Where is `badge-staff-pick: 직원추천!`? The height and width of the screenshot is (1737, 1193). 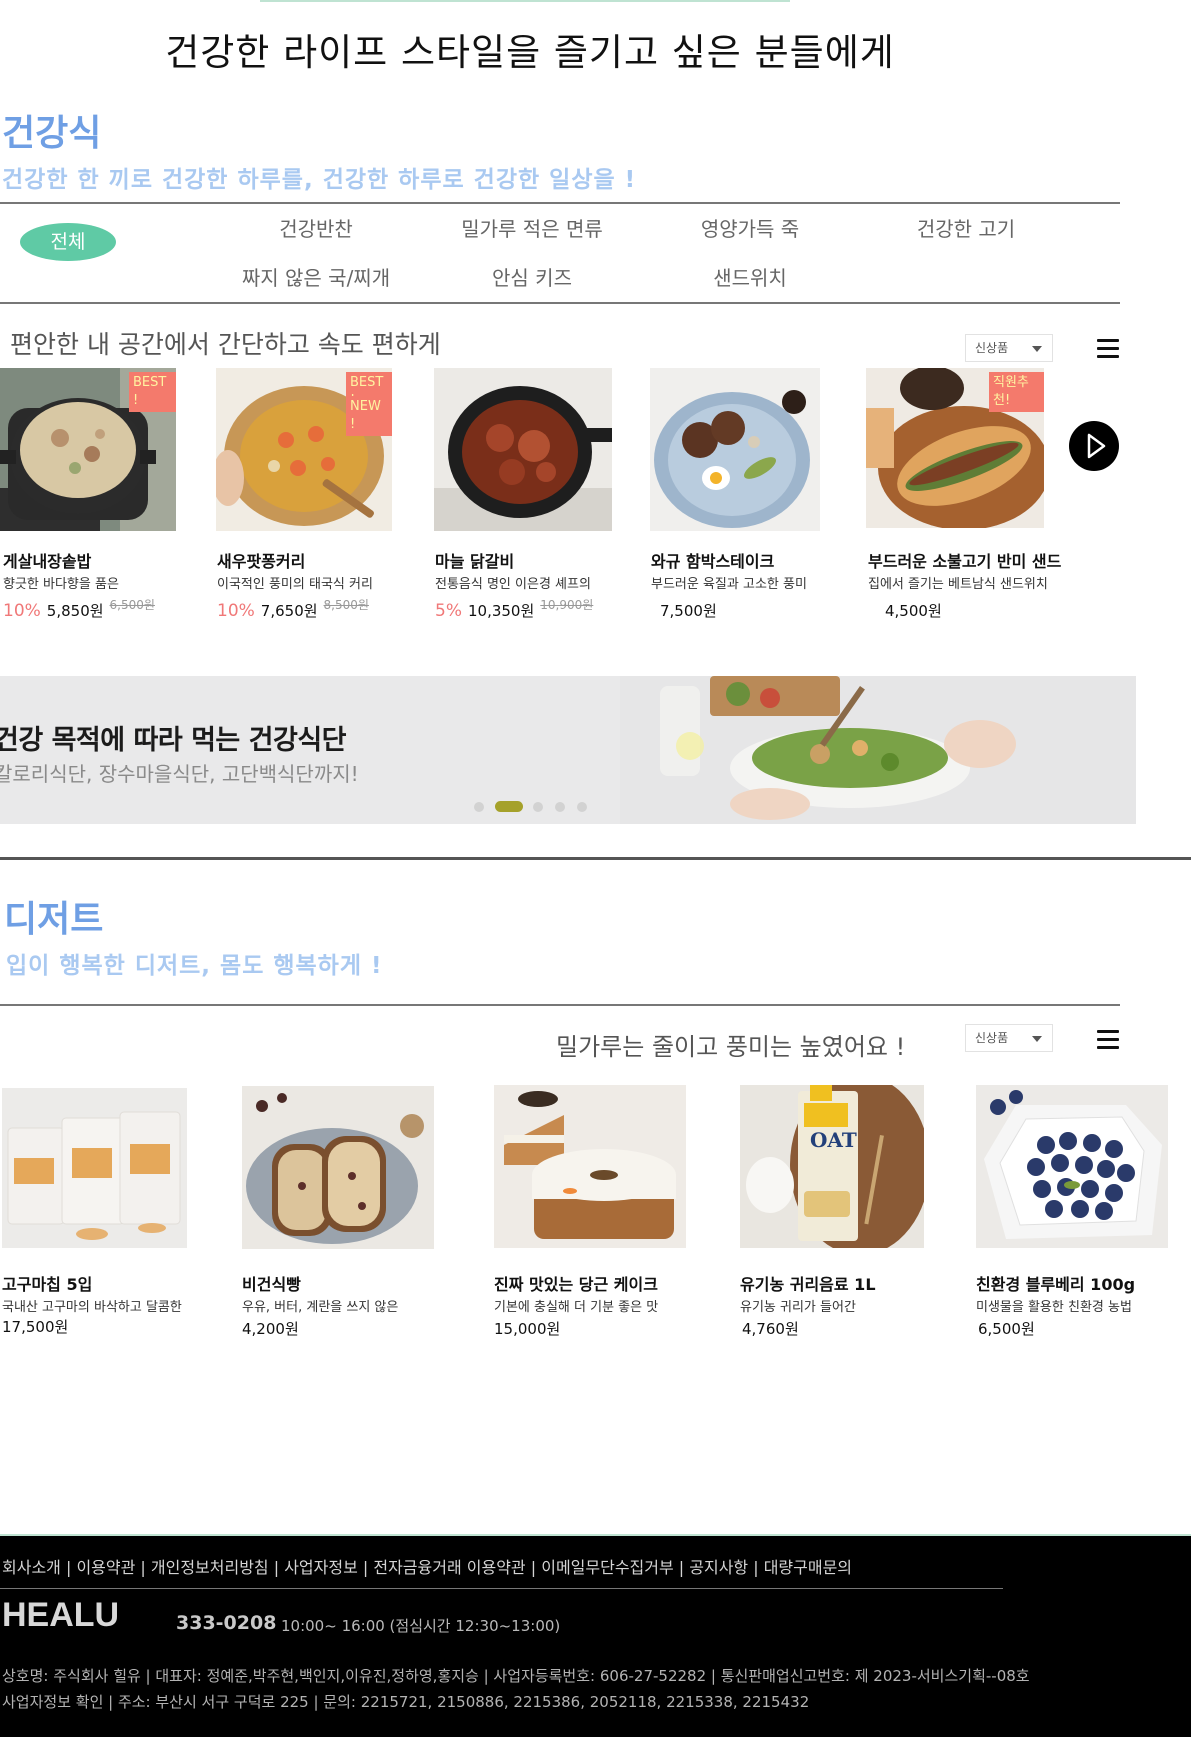
badge-staff-pick: 직원추천! is located at coordinates (1016, 392).